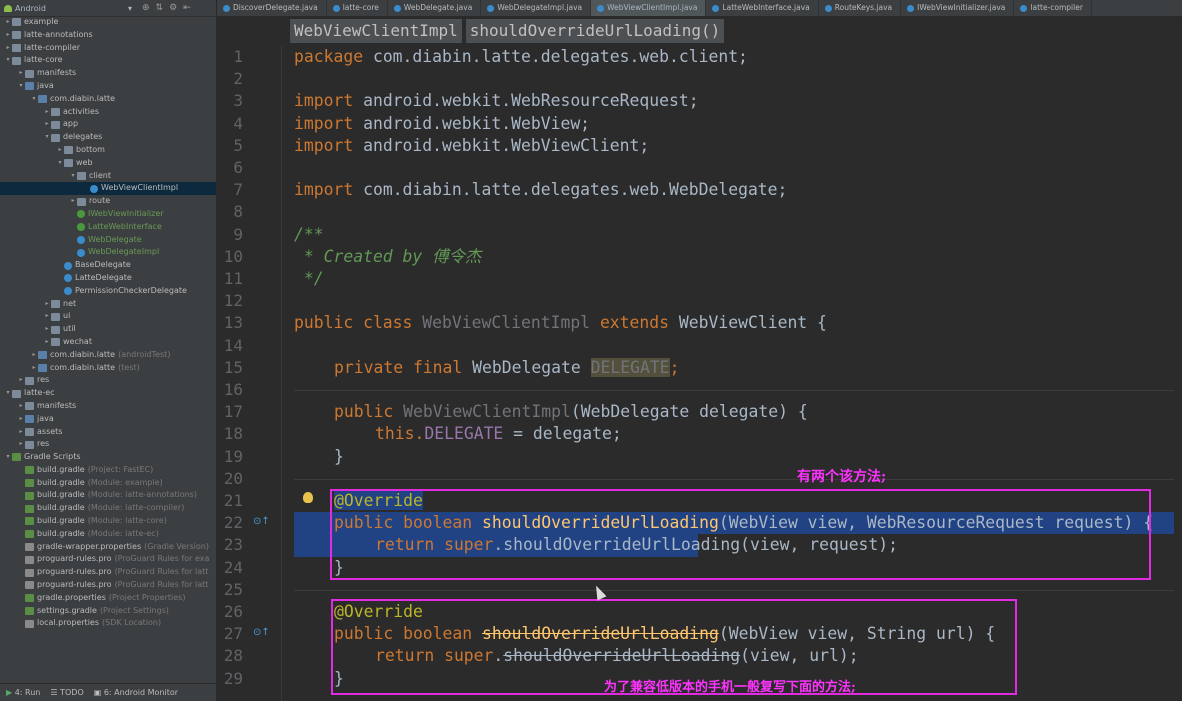 This screenshot has height=701, width=1182. I want to click on editor-tab: RouteKeys.java, so click(860, 8).